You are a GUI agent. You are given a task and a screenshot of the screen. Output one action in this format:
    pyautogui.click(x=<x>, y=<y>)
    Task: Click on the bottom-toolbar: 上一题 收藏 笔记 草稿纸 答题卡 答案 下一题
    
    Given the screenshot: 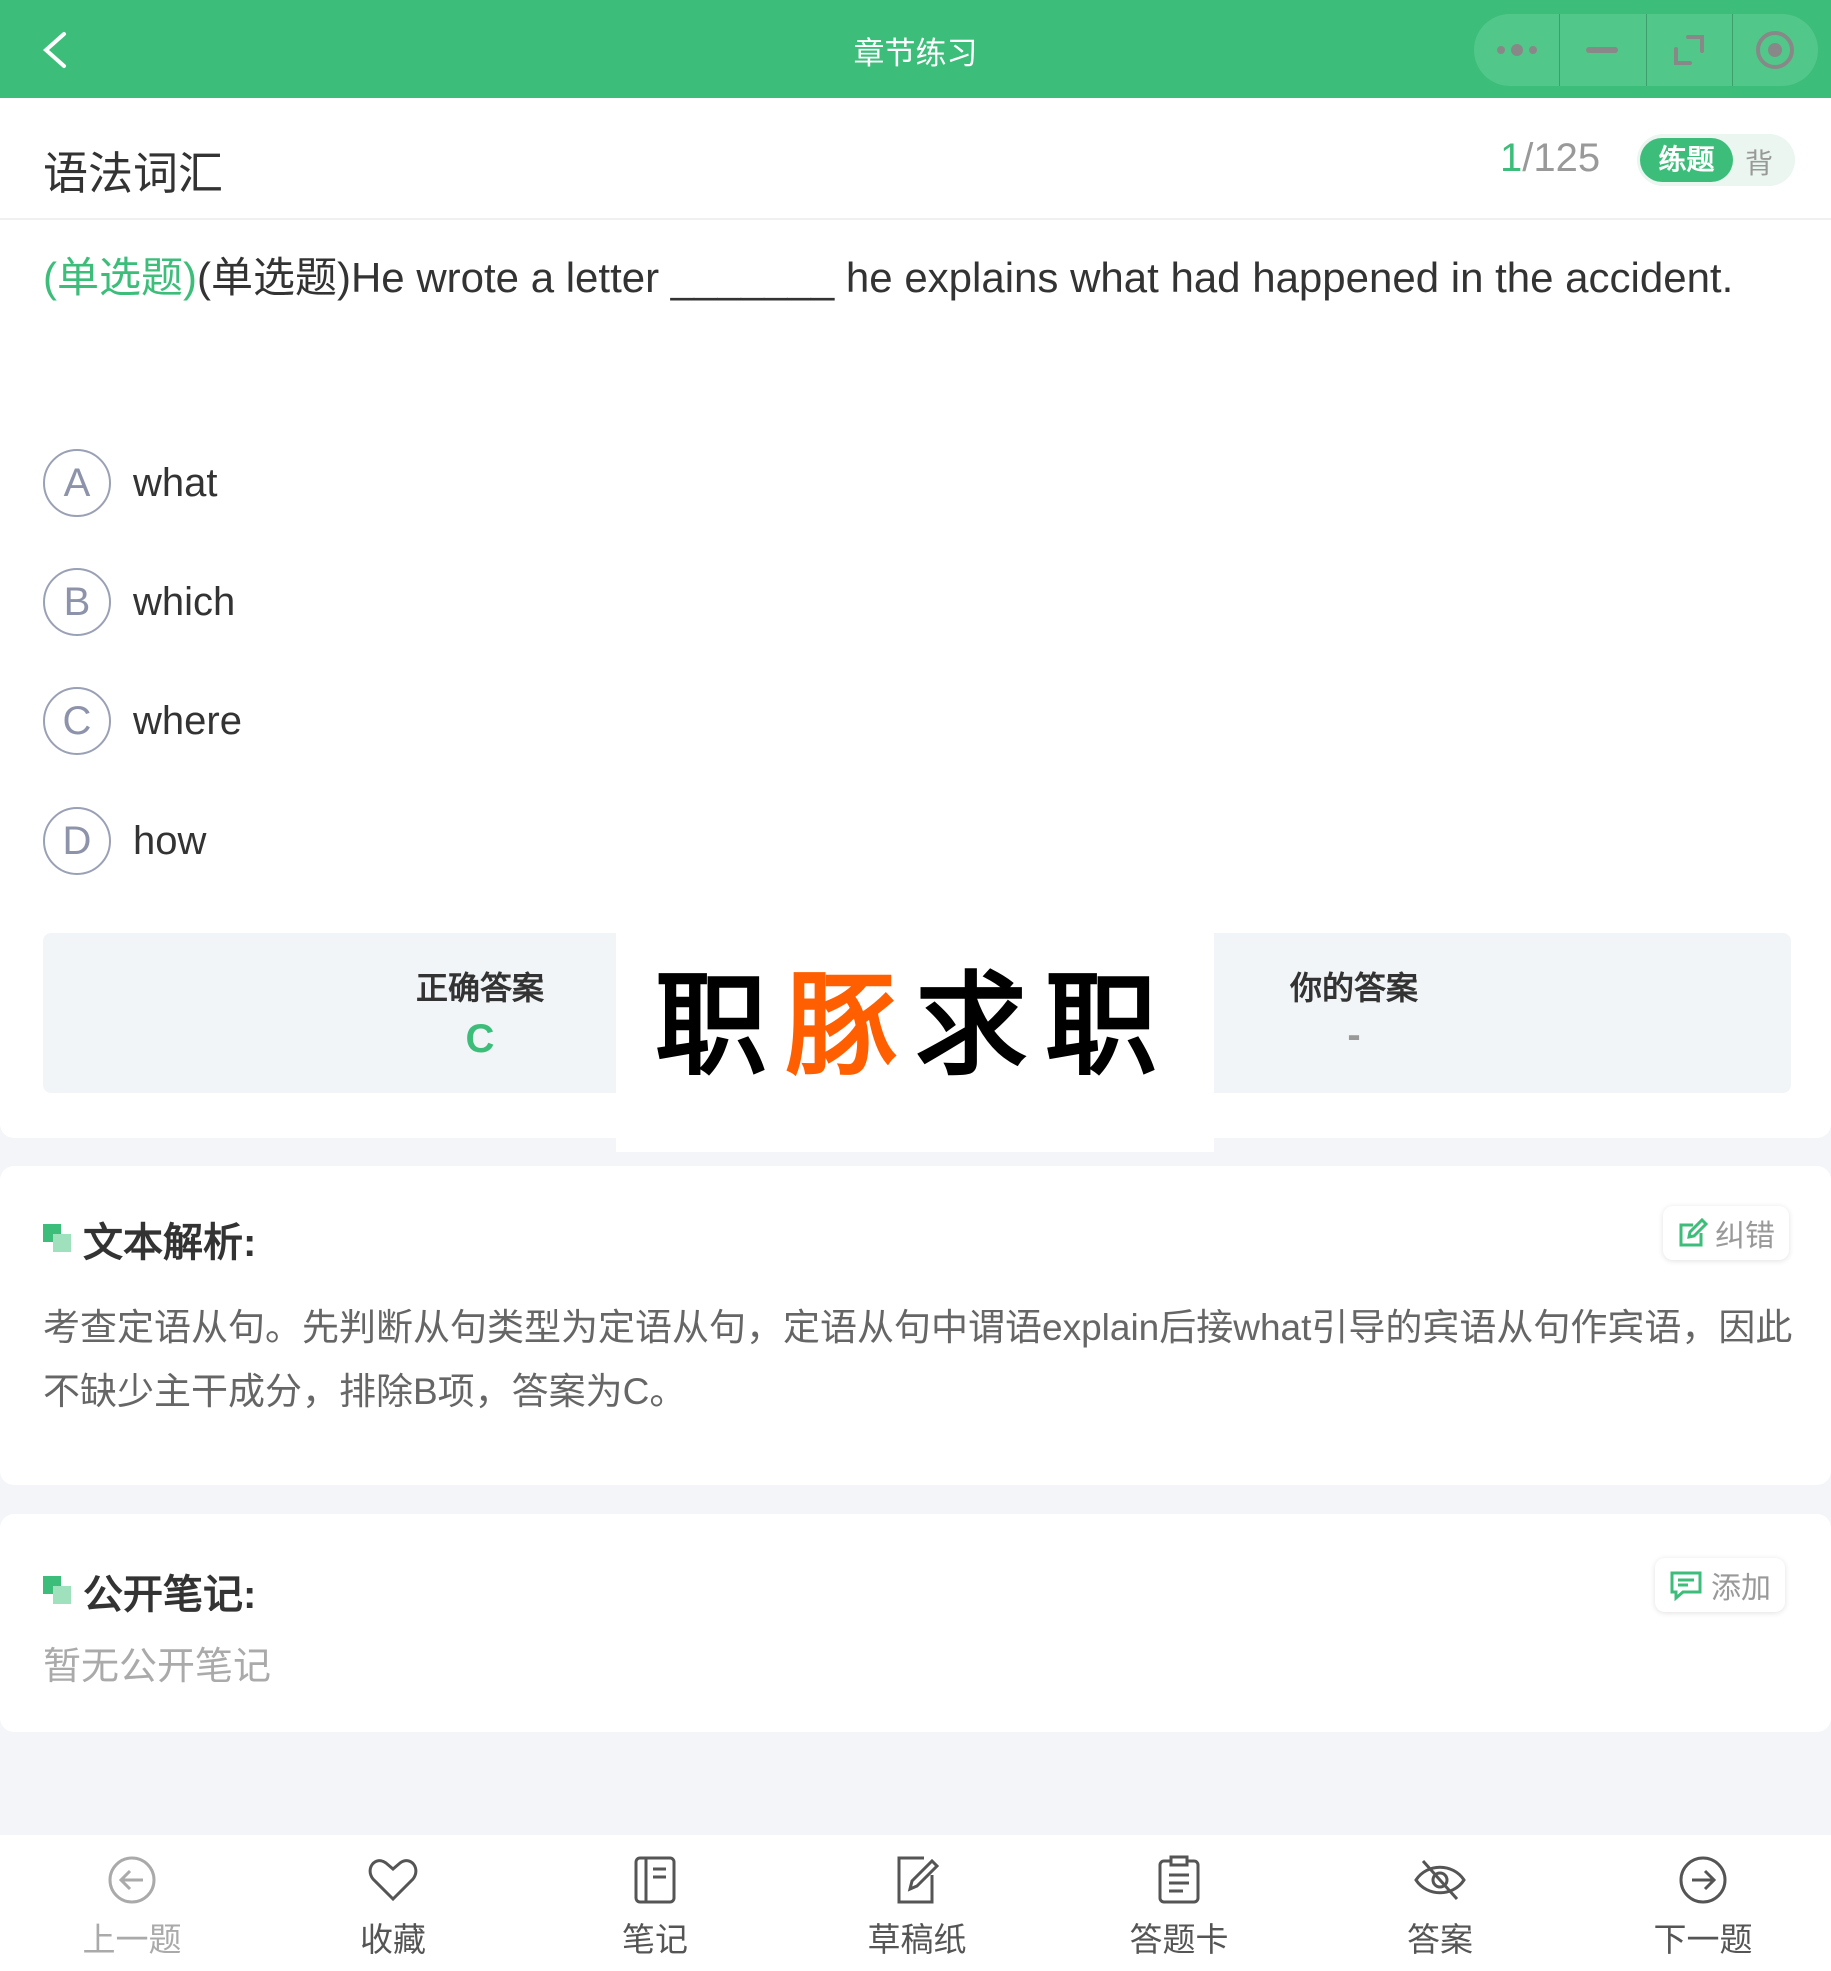 What is the action you would take?
    pyautogui.click(x=915, y=1903)
    